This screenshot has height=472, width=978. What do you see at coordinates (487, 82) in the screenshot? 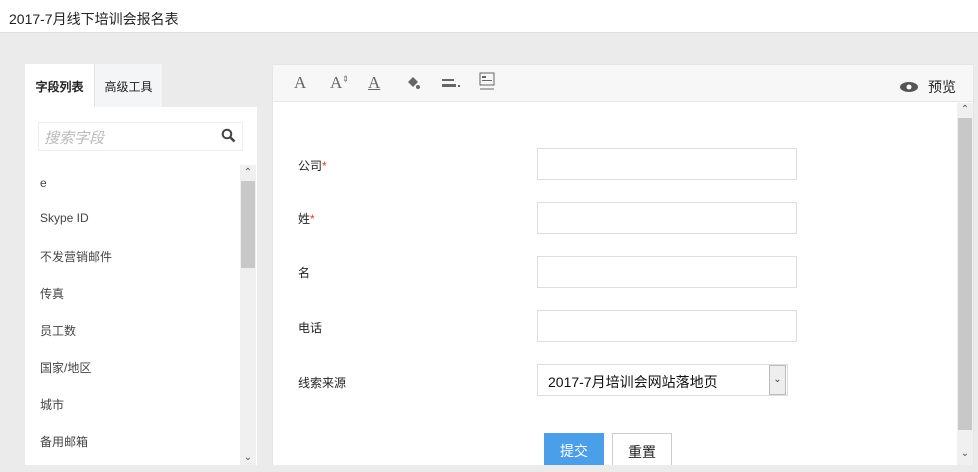
I see `layout-width-icon` at bounding box center [487, 82].